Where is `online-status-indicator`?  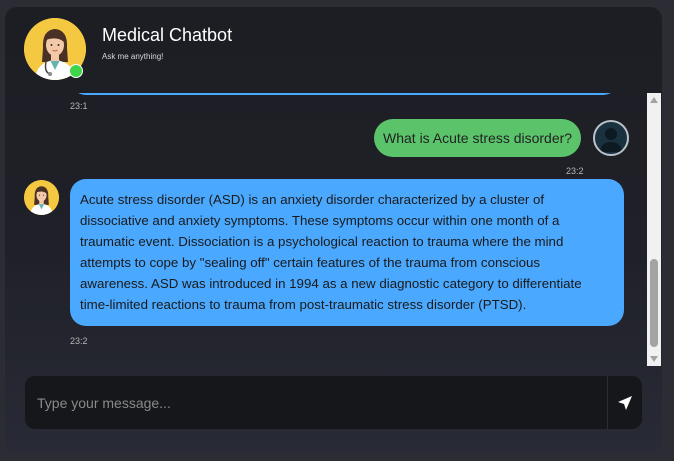
online-status-indicator is located at coordinates (76, 71).